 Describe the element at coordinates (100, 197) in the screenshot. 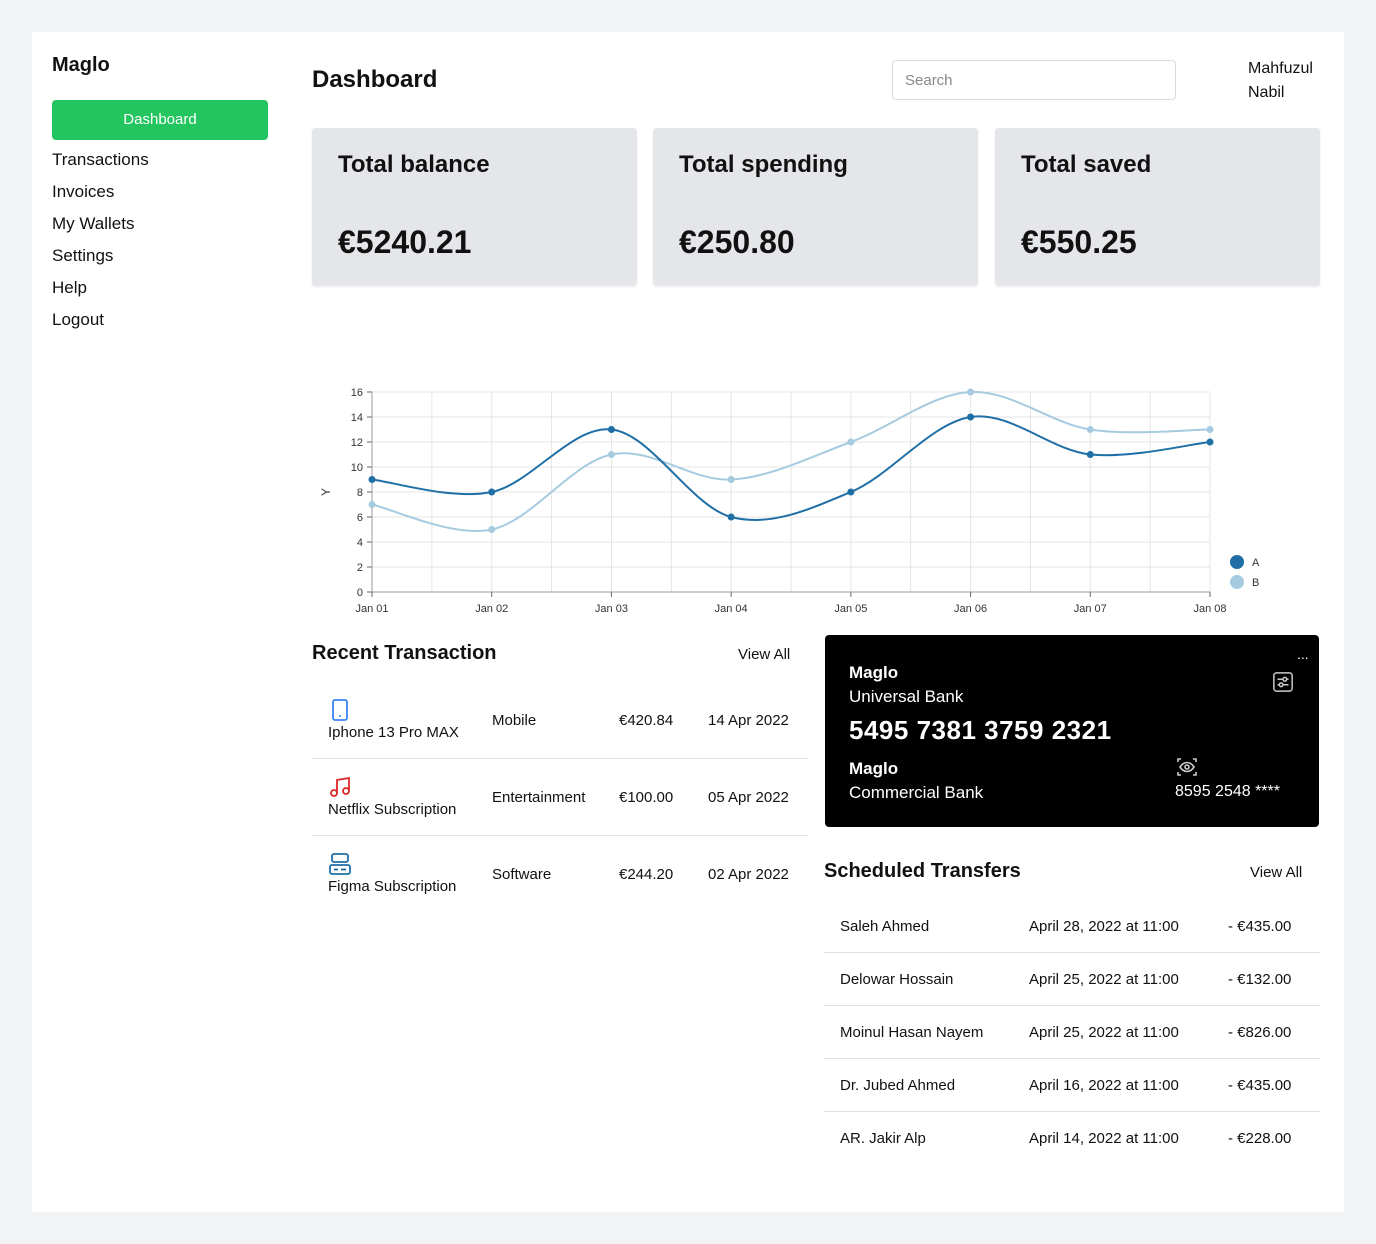

I see `sidebar-item-invoices: Invoices` at that location.